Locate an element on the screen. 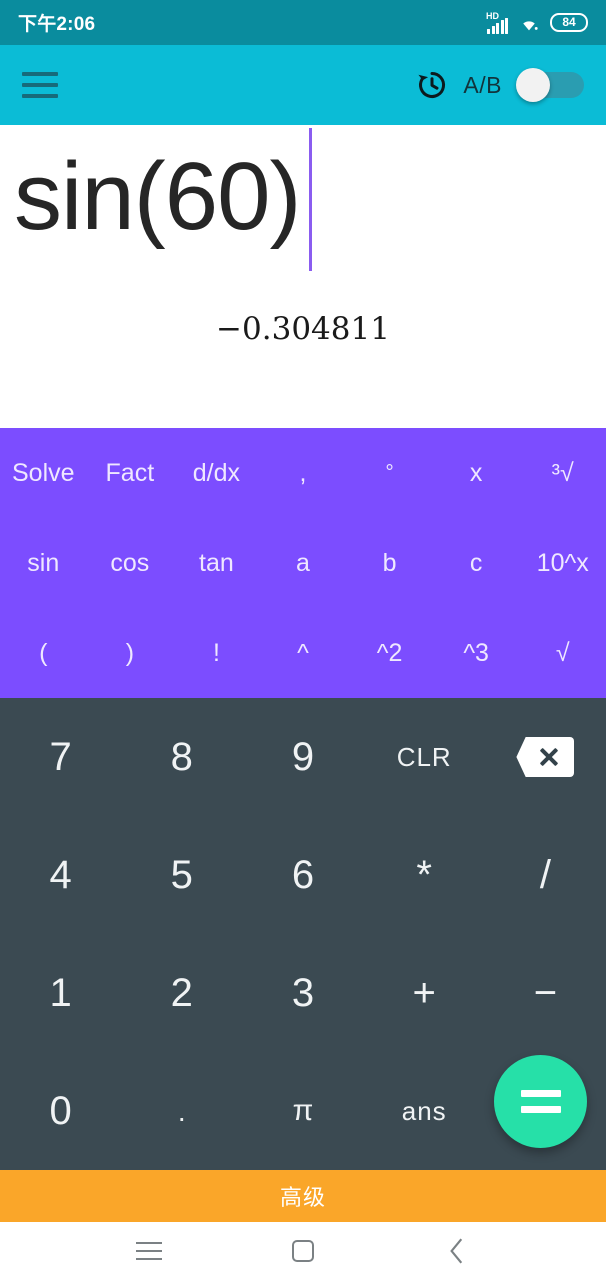  equals-icon is located at coordinates (540, 1101).